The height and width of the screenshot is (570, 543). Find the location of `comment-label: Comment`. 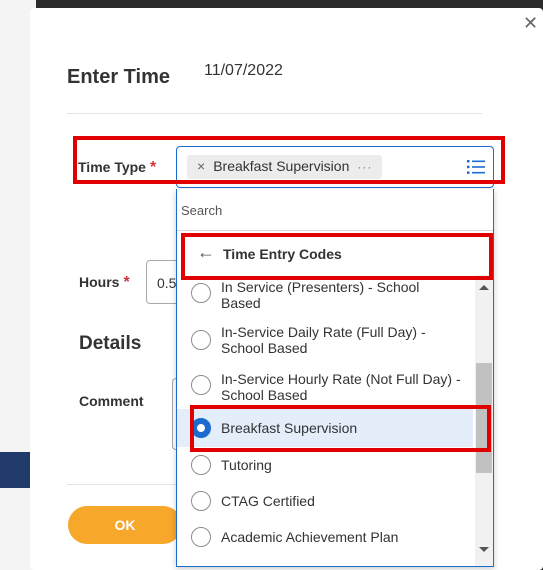

comment-label: Comment is located at coordinates (111, 401).